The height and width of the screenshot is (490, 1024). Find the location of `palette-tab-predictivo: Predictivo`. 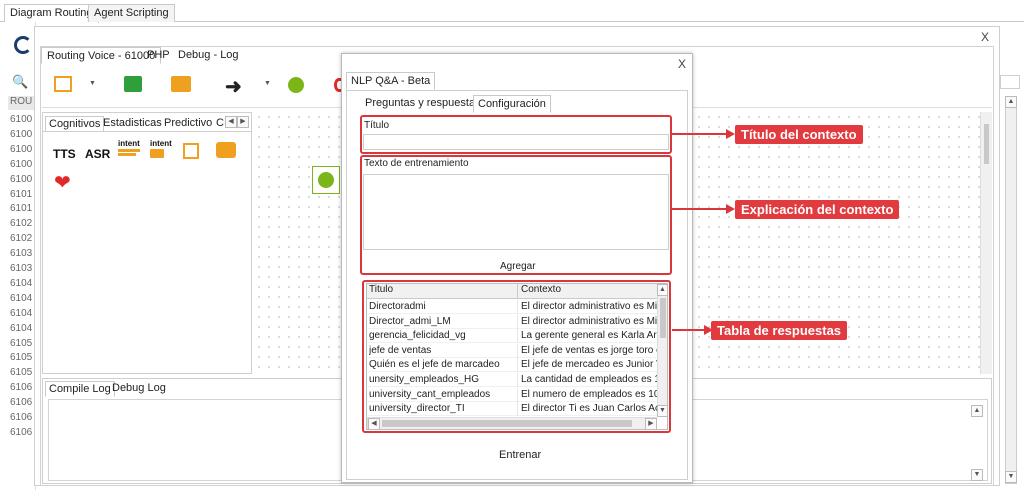

palette-tab-predictivo: Predictivo is located at coordinates (188, 123).